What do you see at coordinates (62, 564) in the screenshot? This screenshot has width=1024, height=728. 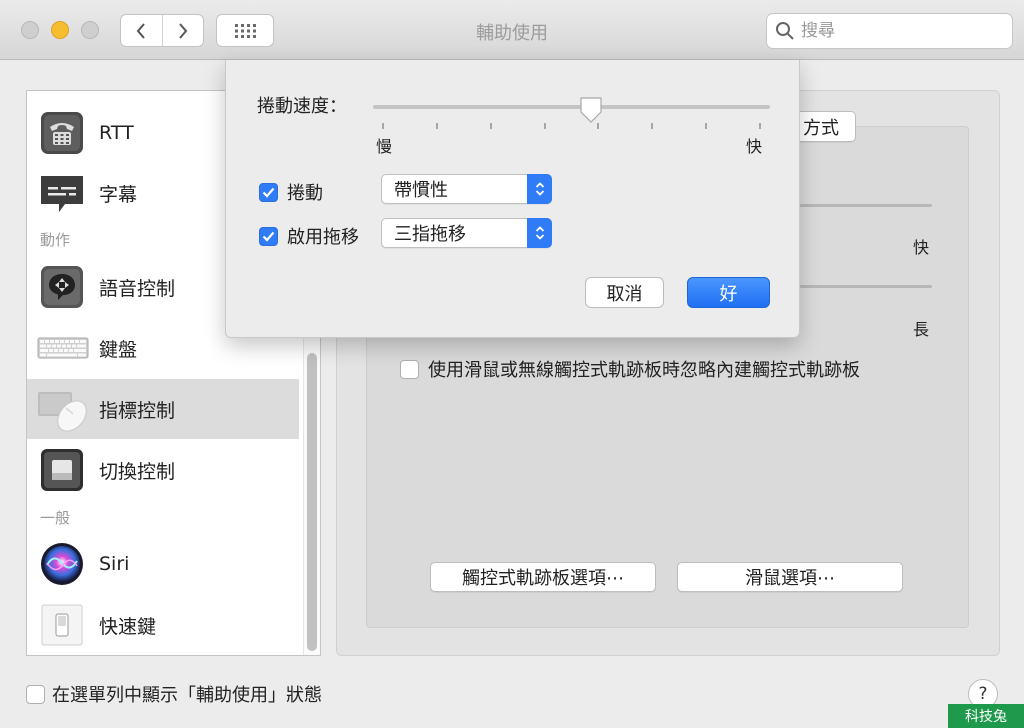 I see `siri-icon` at bounding box center [62, 564].